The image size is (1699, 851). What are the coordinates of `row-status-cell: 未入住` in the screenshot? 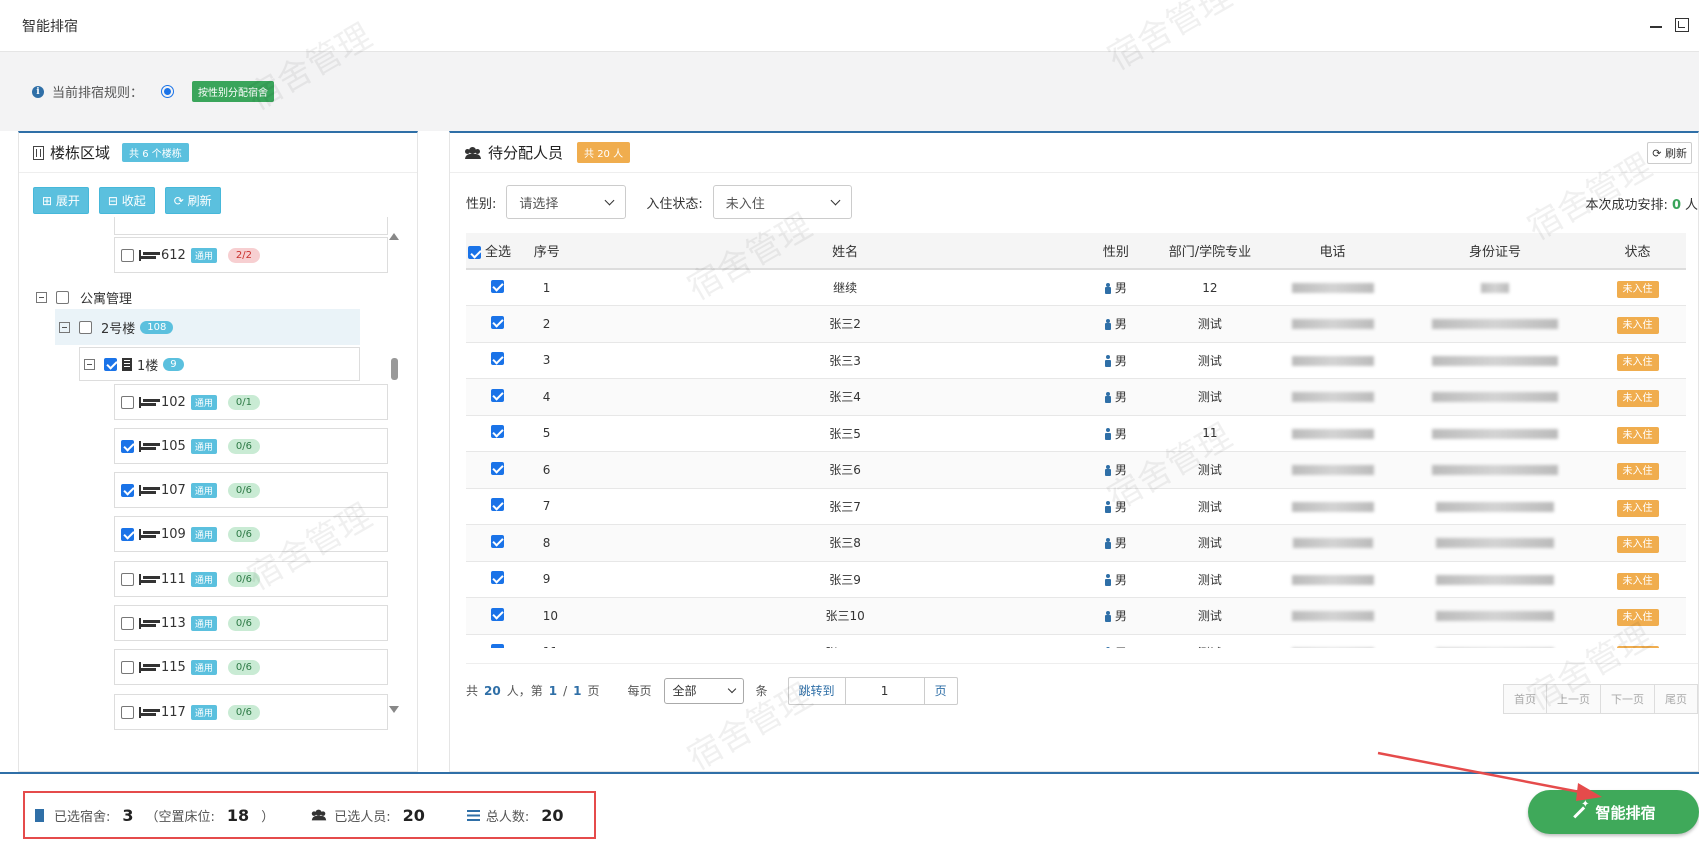 It's located at (1637, 360).